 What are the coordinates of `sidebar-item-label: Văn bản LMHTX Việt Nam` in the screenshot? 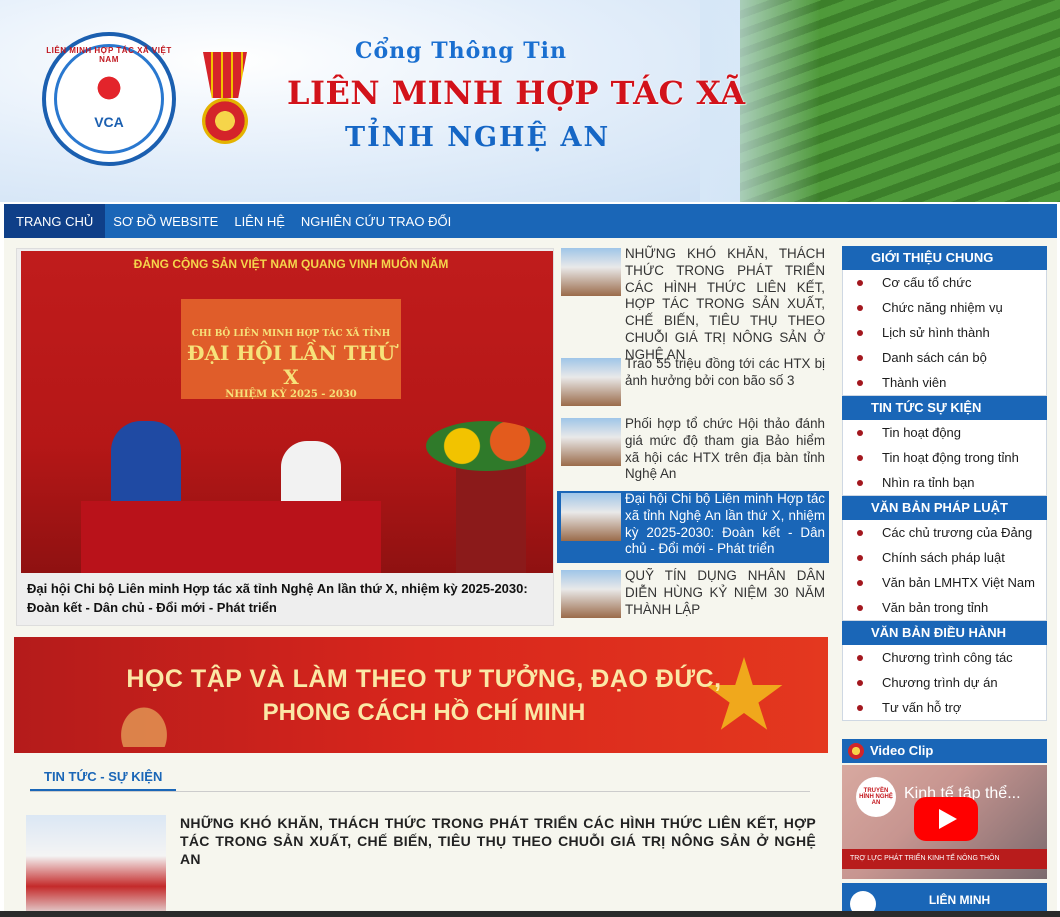 It's located at (958, 582).